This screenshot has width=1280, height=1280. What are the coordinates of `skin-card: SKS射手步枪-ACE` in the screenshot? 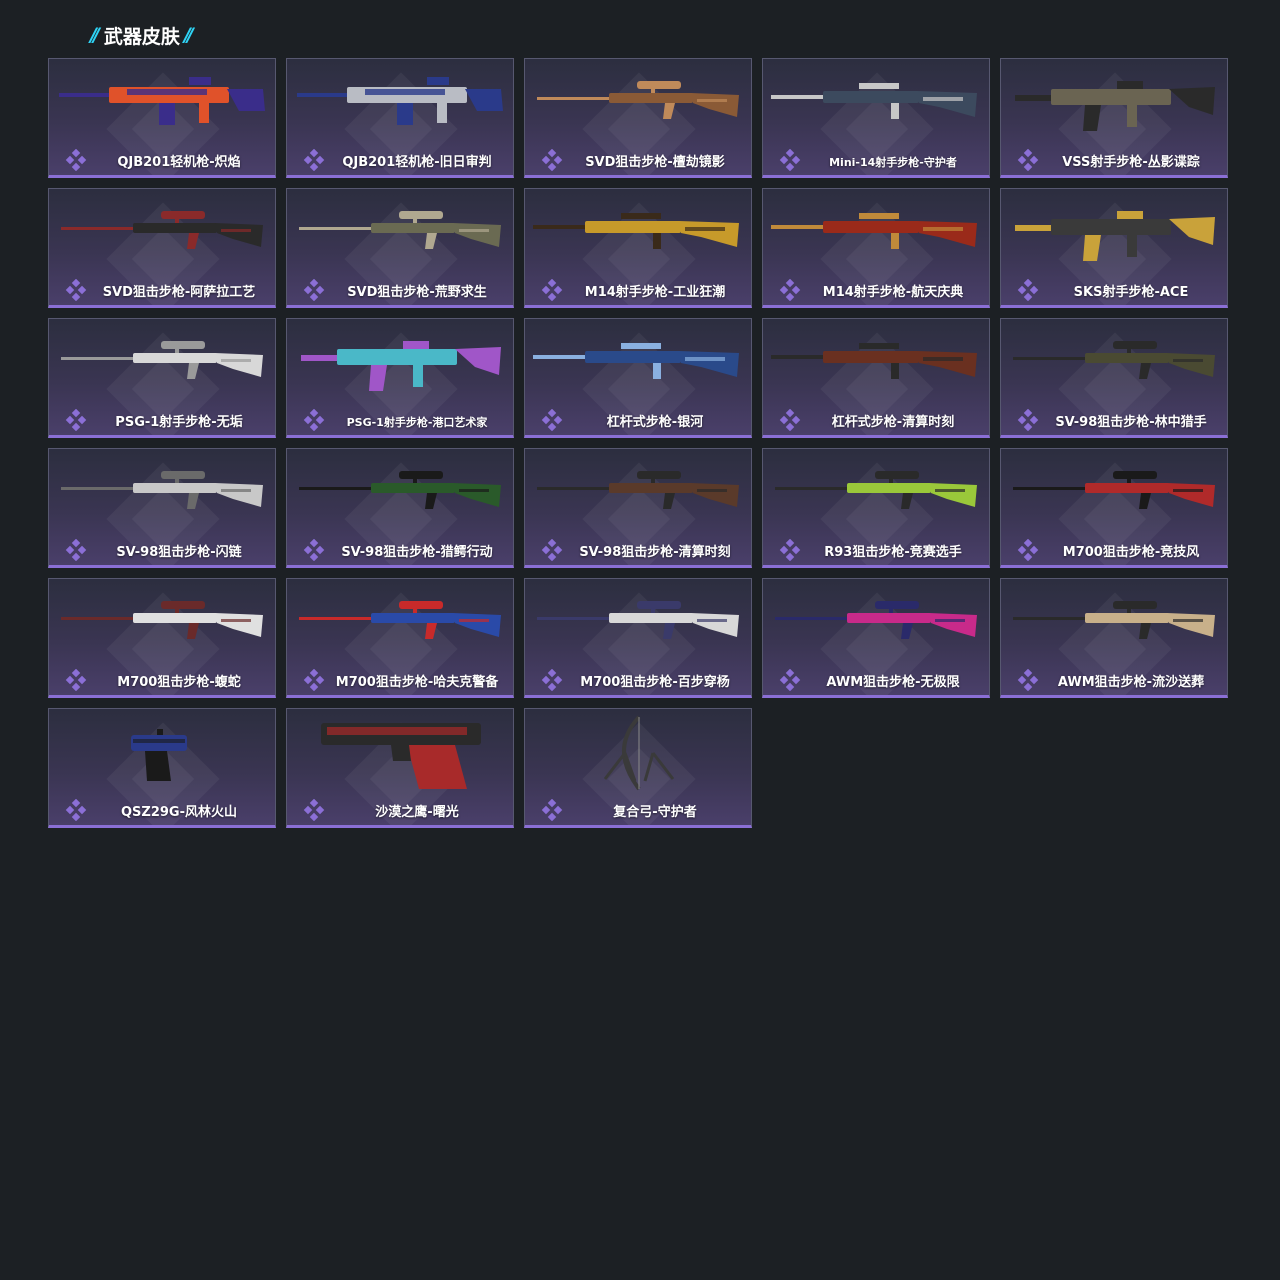 It's located at (1114, 248).